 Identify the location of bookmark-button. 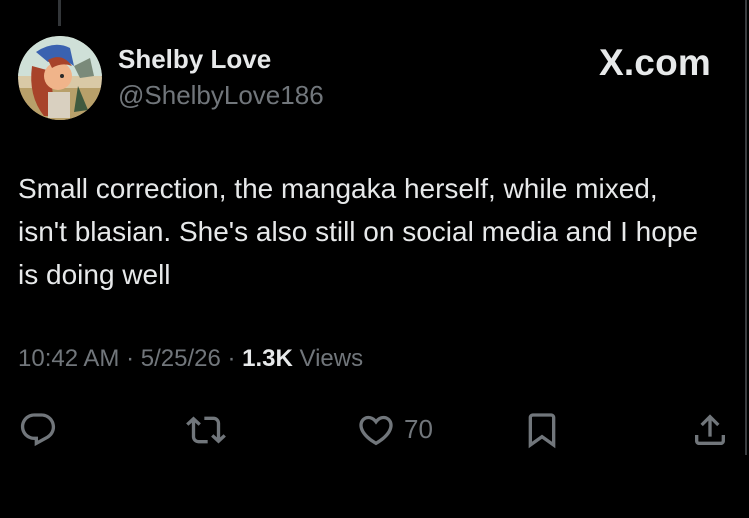
(542, 430).